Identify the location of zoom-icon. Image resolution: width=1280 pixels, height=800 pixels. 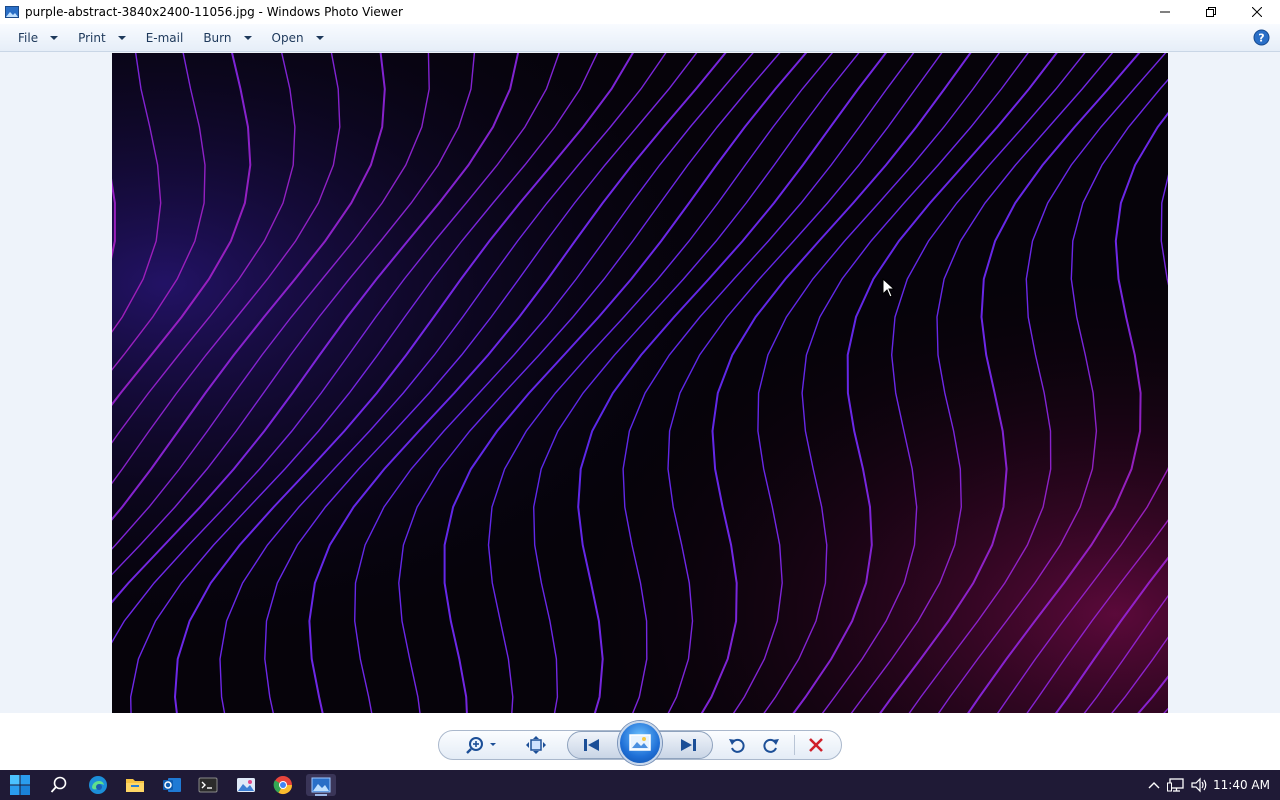
(481, 745).